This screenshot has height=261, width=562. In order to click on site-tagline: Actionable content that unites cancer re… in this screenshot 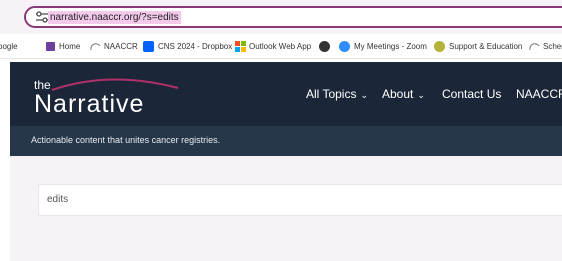, I will do `click(126, 140)`.